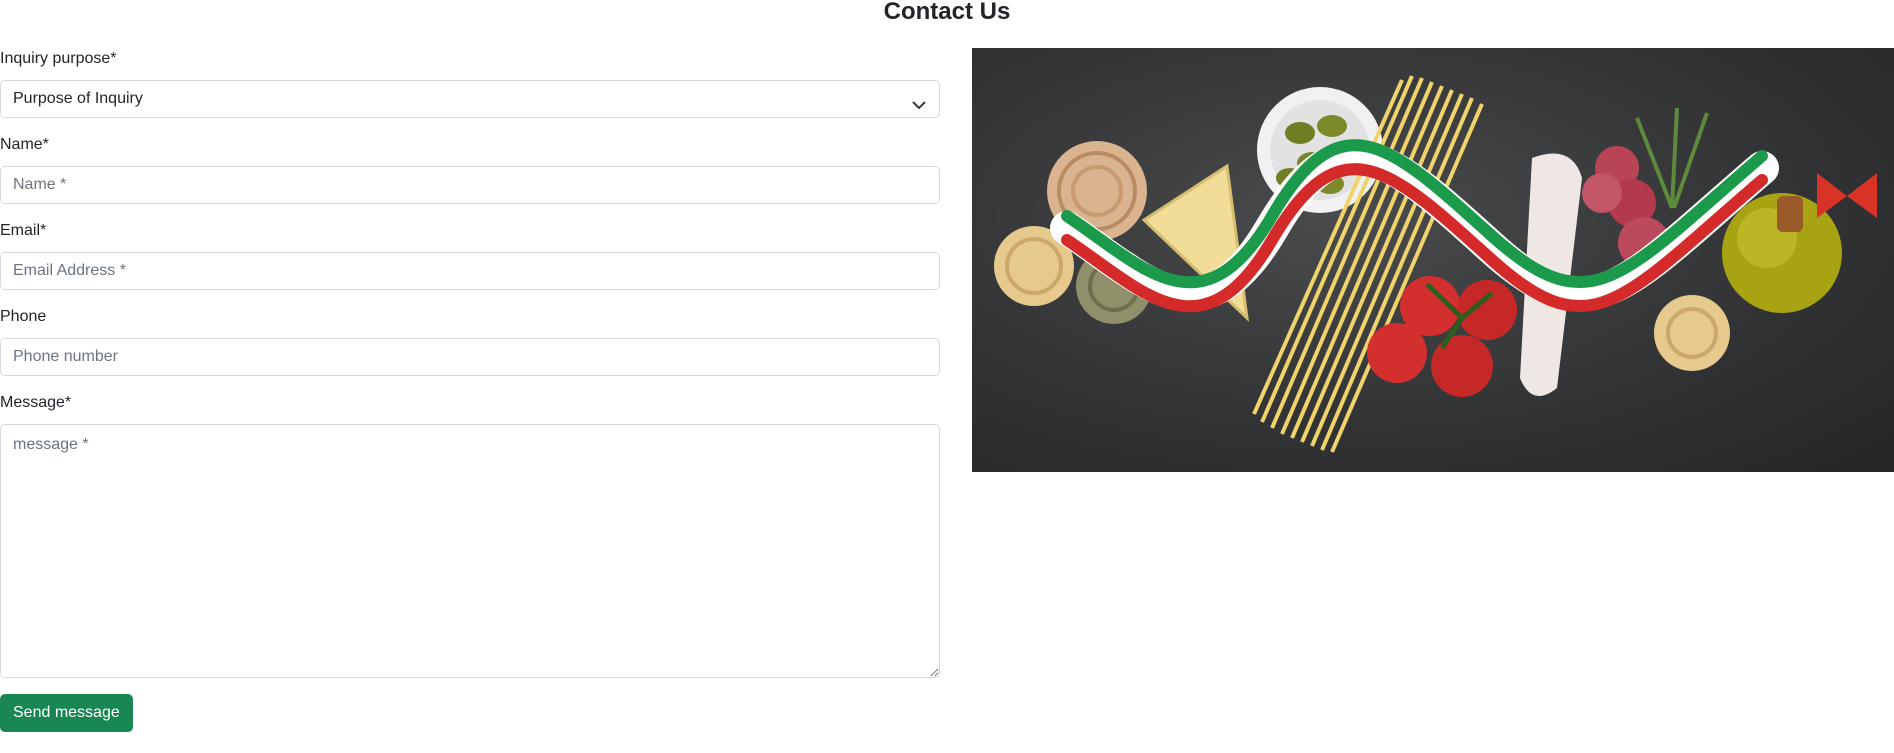 Image resolution: width=1894 pixels, height=753 pixels. I want to click on inquiry-purpose-selected-value: Purpose of Inquiry, so click(78, 98).